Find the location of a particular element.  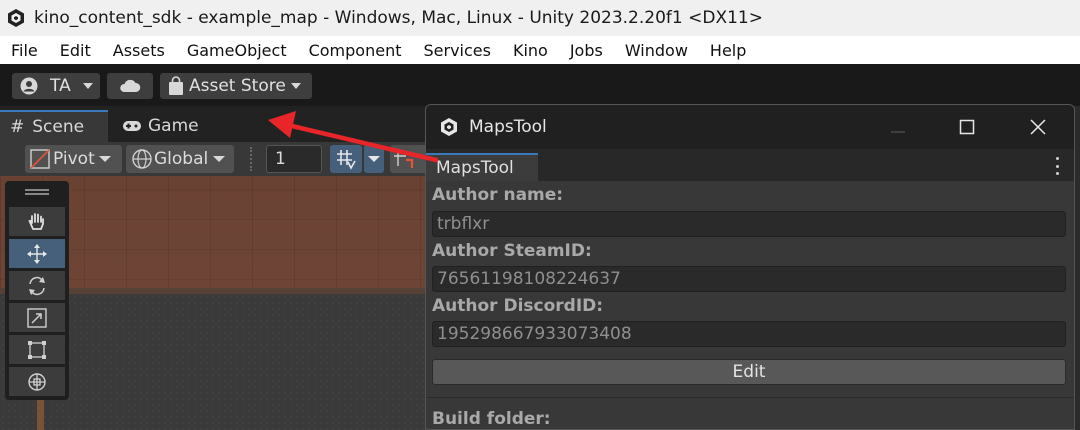

author-discordid-field: 195298667933073408 is located at coordinates (749, 334).